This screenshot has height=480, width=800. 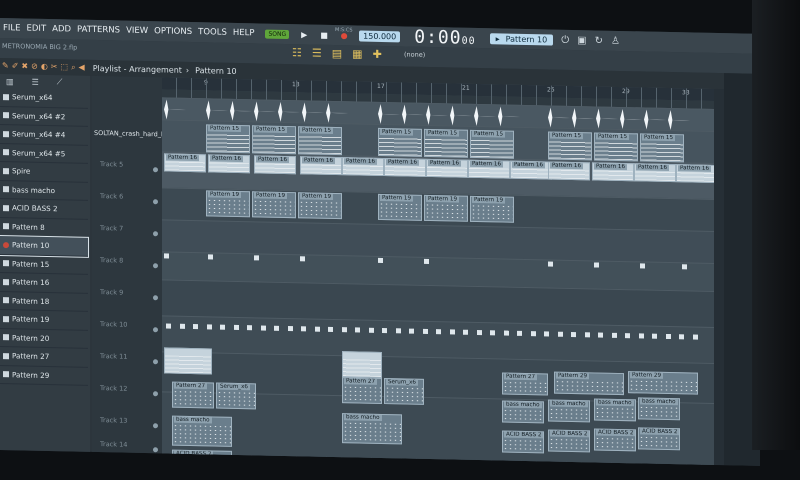 I want to click on menu-patterns: PATTERNS, so click(x=98, y=30).